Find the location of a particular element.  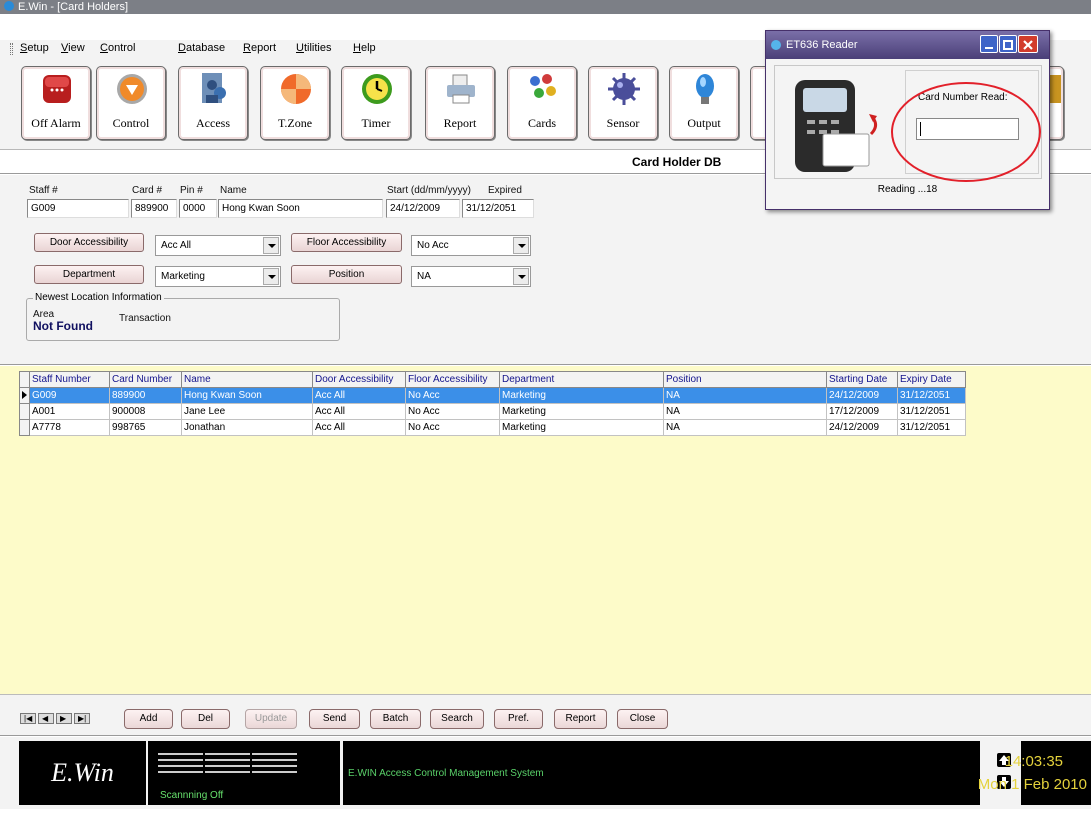

tzone-button: T.Zone is located at coordinates (295, 103).